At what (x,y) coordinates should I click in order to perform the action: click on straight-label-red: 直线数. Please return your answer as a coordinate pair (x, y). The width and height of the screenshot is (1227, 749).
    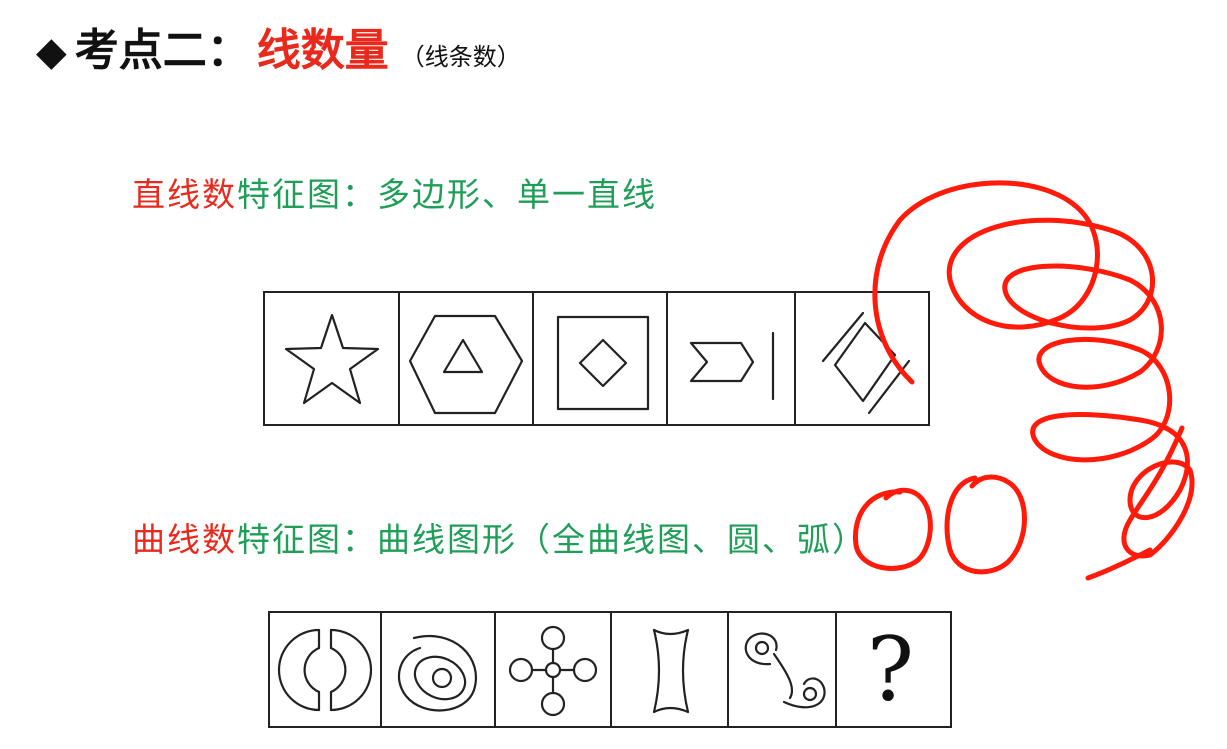
    Looking at the image, I should click on (184, 194).